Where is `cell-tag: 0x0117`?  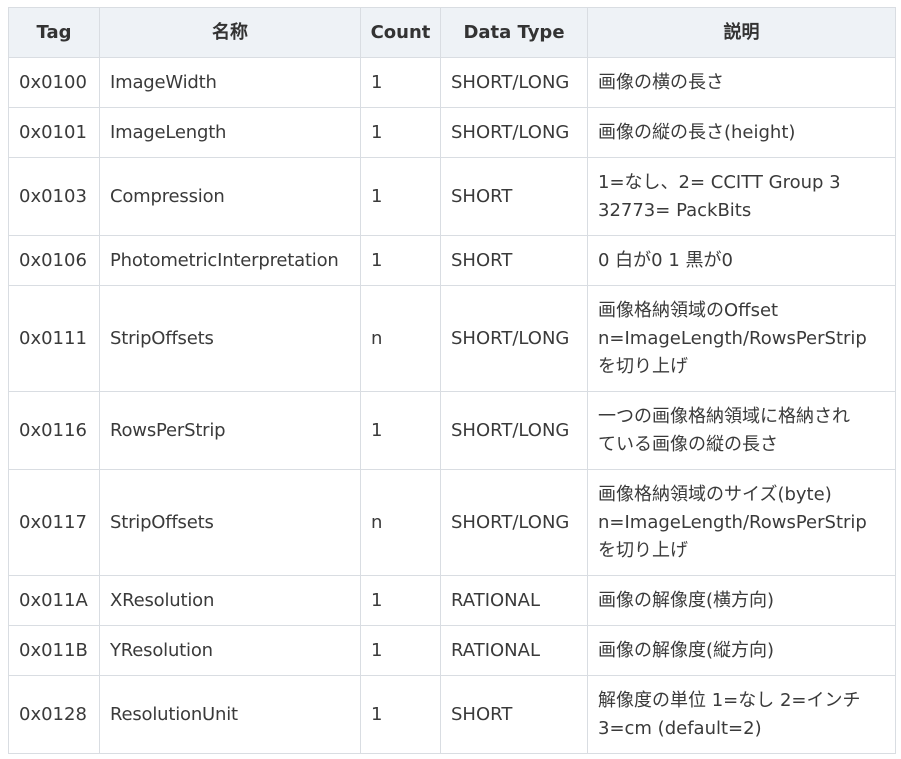 cell-tag: 0x0117 is located at coordinates (54, 522).